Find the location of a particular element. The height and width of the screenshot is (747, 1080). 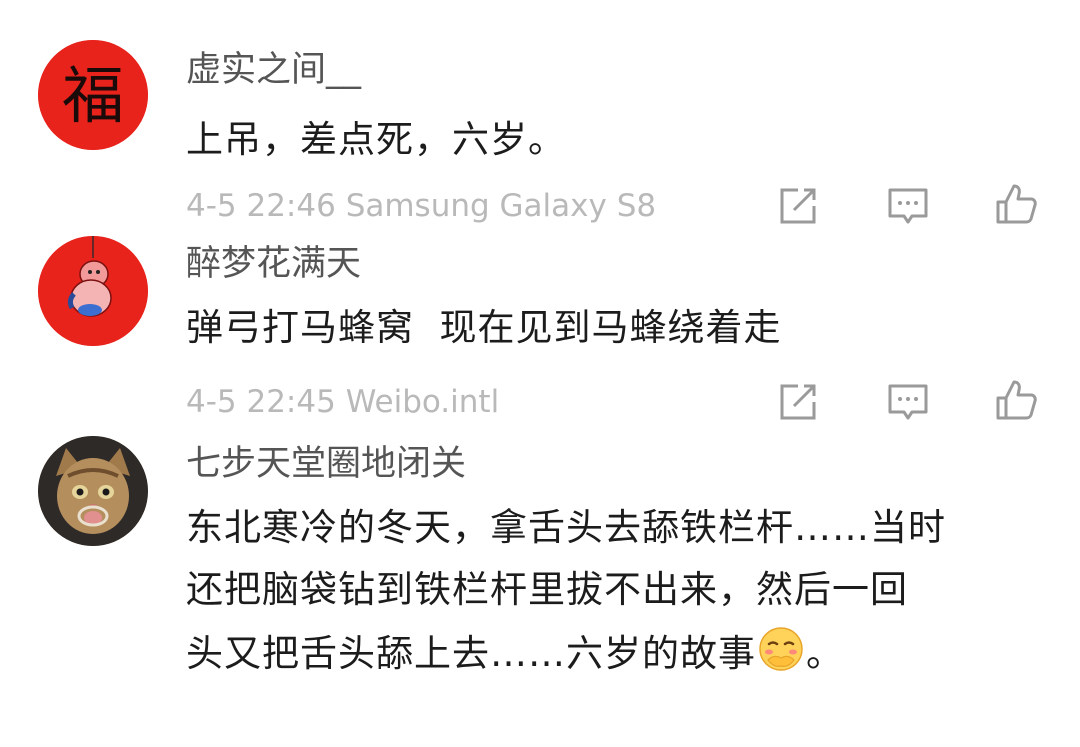

comment-device: Weibo.intl is located at coordinates (422, 402).